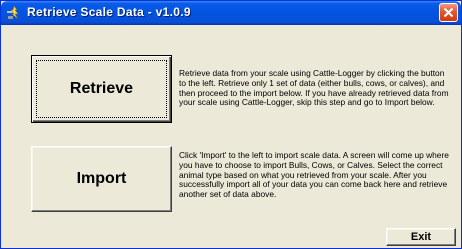 The image size is (462, 249). I want to click on exit-button-label: Exit, so click(421, 237).